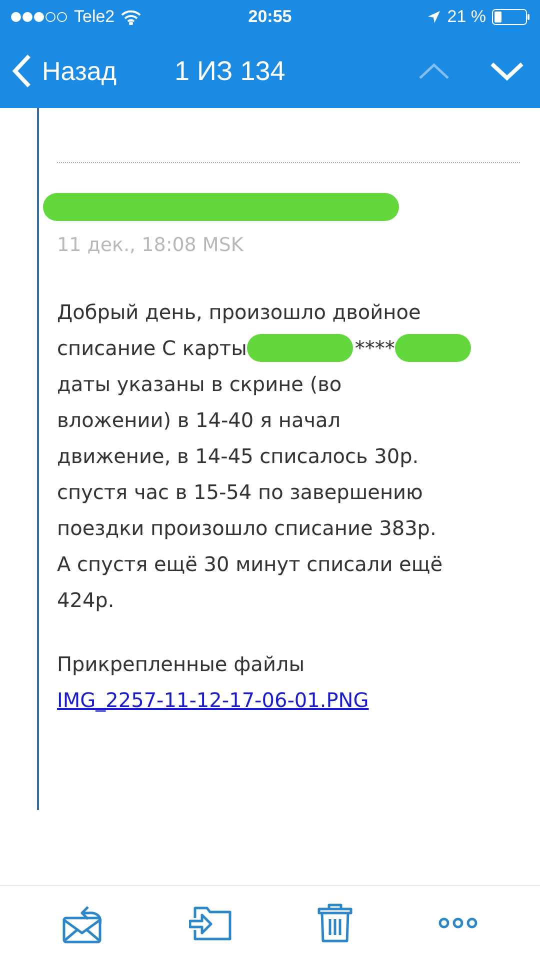 This screenshot has width=540, height=960. I want to click on message-counter: 1 ИЗ 134, so click(230, 71).